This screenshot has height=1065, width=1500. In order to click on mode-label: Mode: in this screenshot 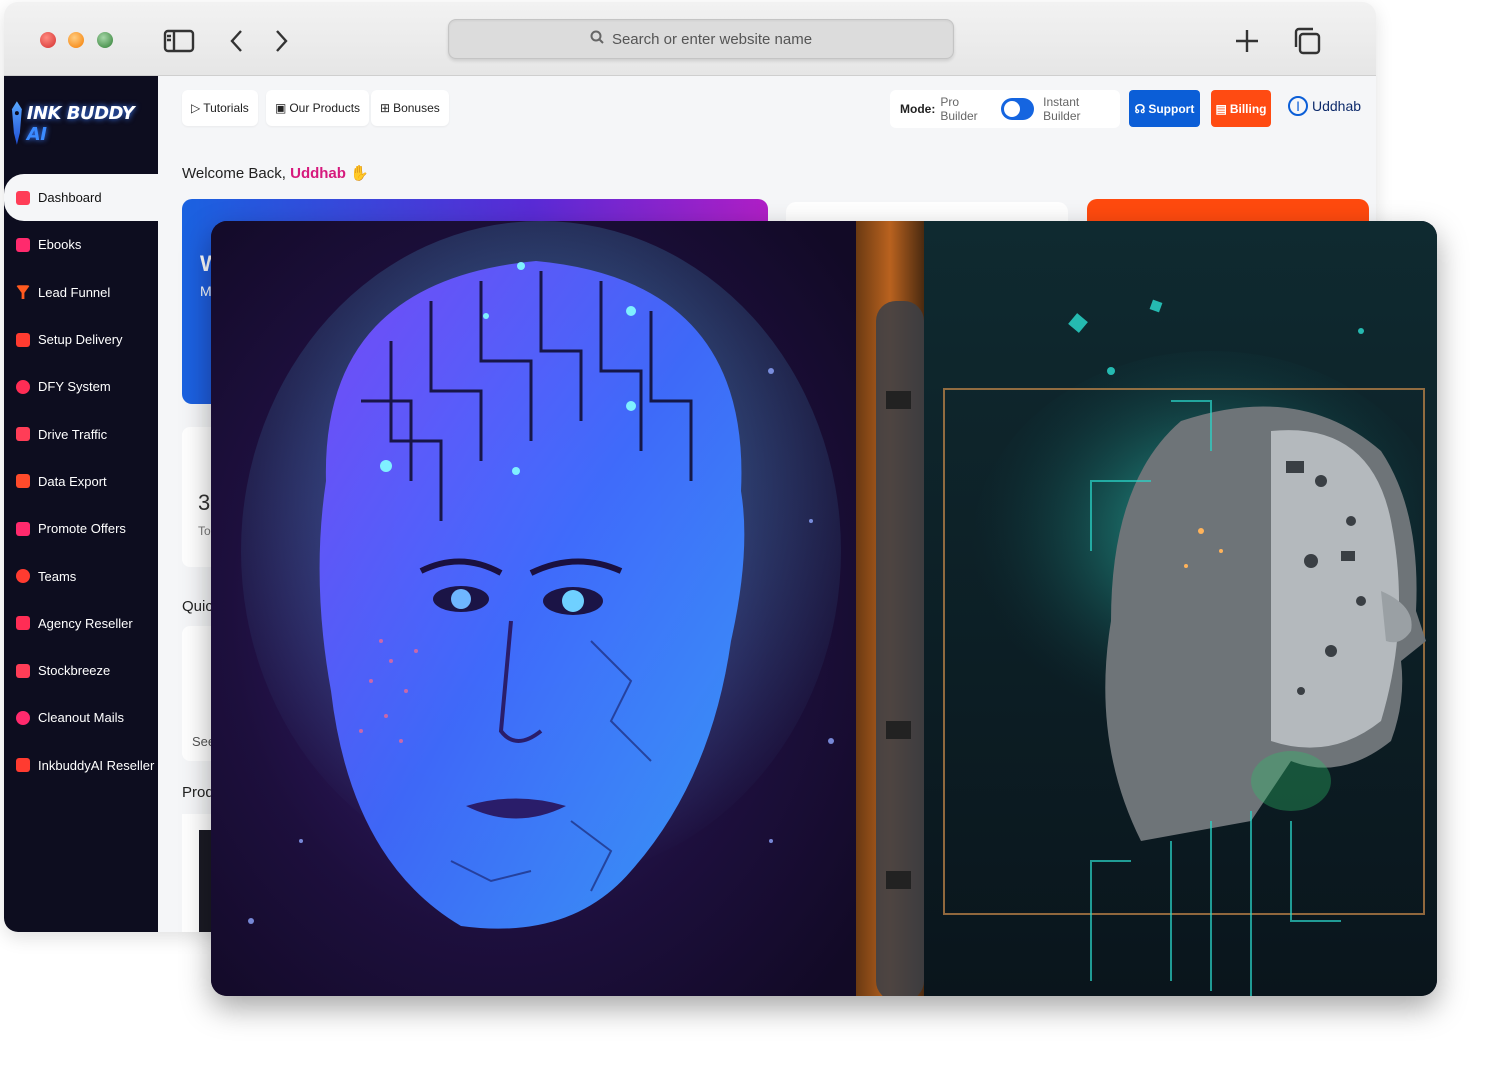, I will do `click(918, 109)`.